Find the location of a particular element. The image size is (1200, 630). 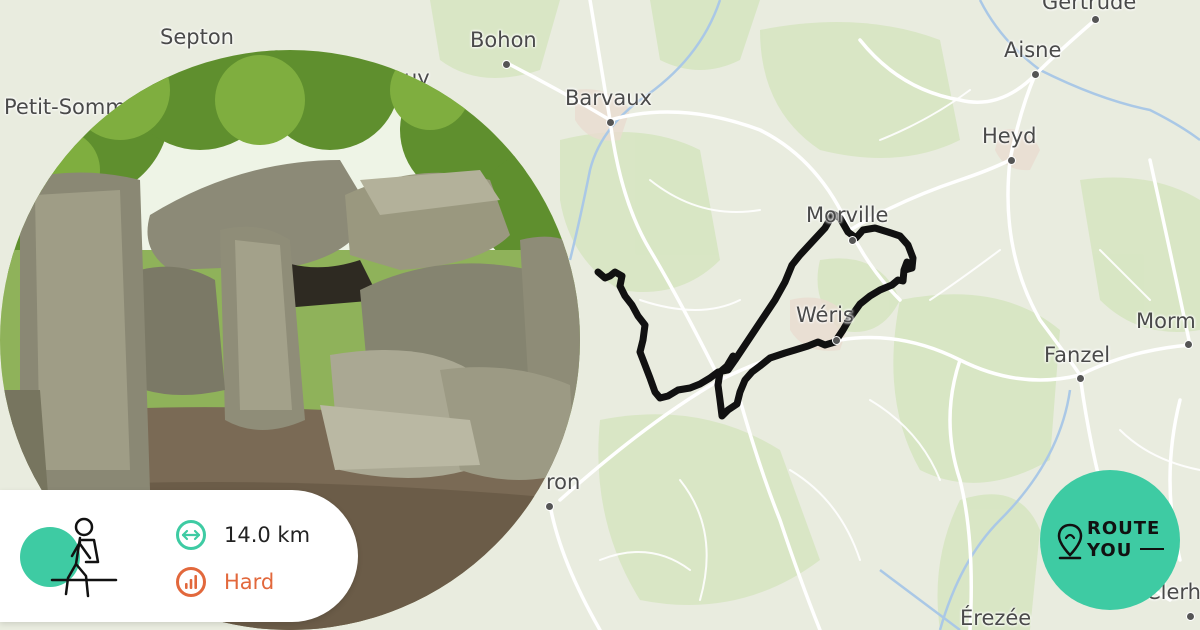

routeyou-logo: ROUTE YOU is located at coordinates (1110, 540).